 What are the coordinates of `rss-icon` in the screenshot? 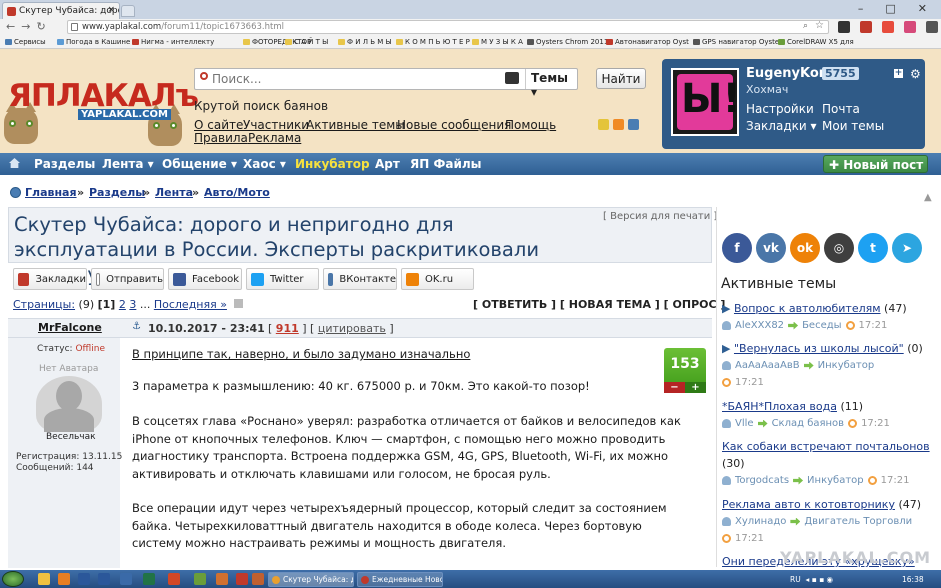 It's located at (618, 124).